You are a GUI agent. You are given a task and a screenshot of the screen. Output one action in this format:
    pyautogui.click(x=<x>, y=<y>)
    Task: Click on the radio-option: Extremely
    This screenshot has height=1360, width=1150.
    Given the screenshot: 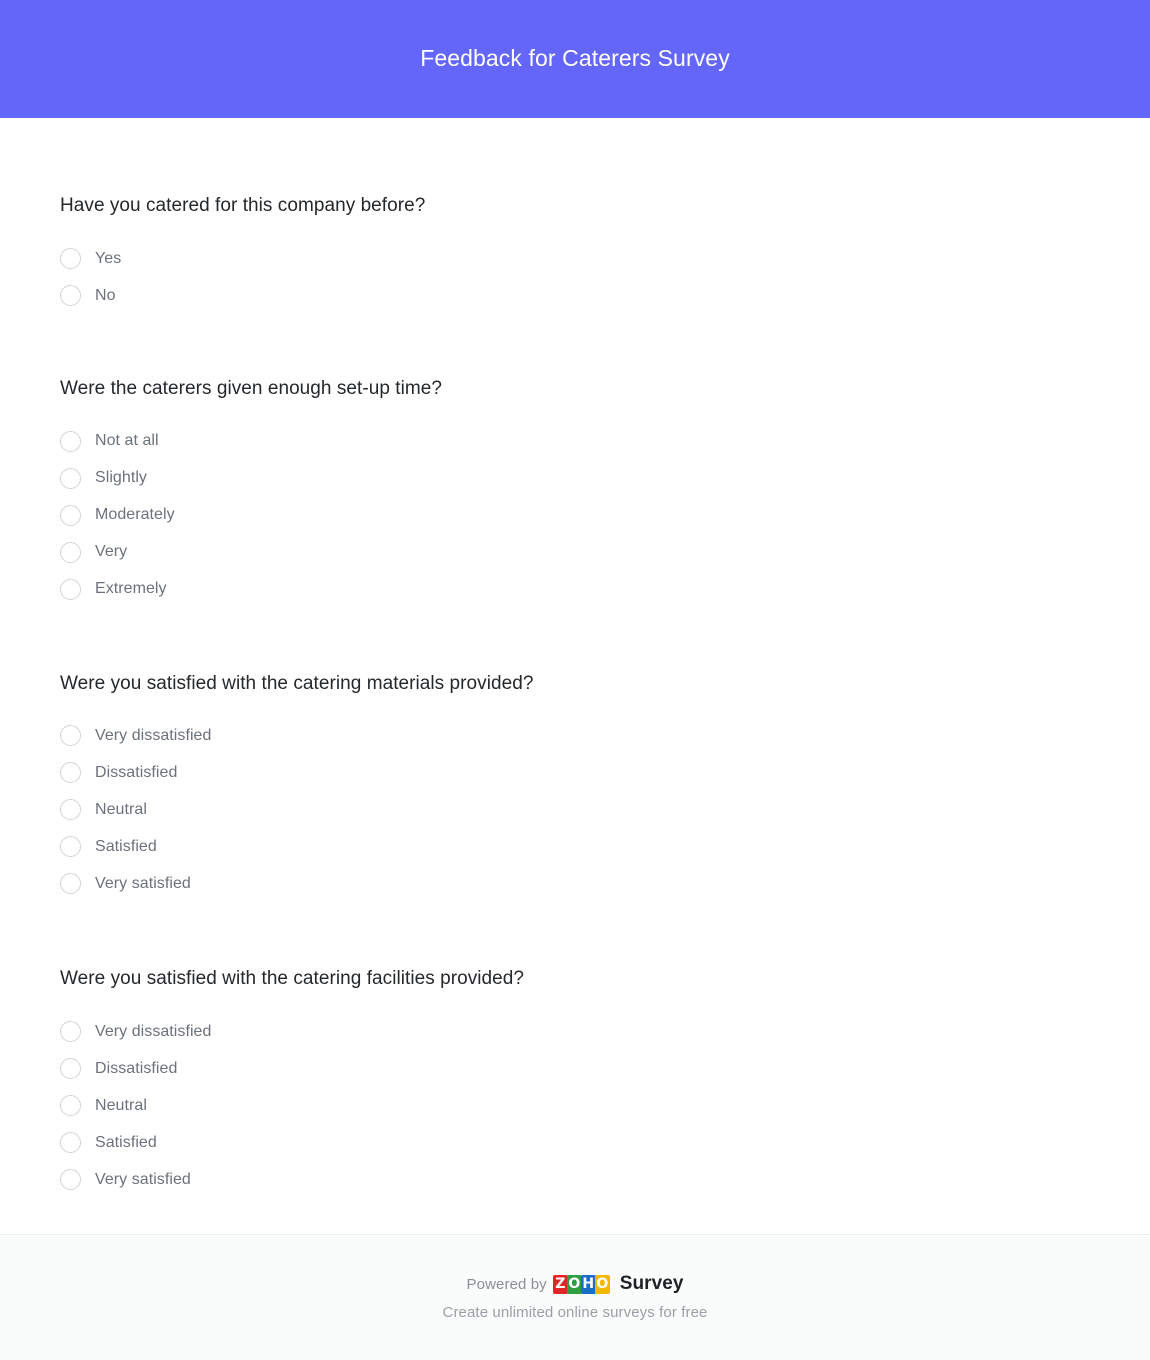 What is the action you would take?
    pyautogui.click(x=575, y=589)
    